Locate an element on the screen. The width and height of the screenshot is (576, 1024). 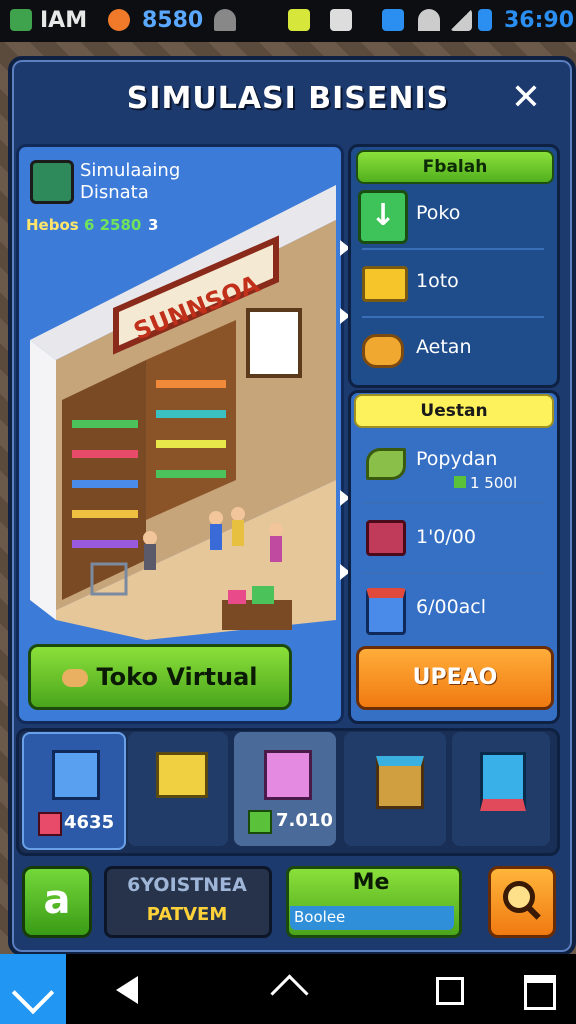
clock: 36:90 is located at coordinates (539, 20).